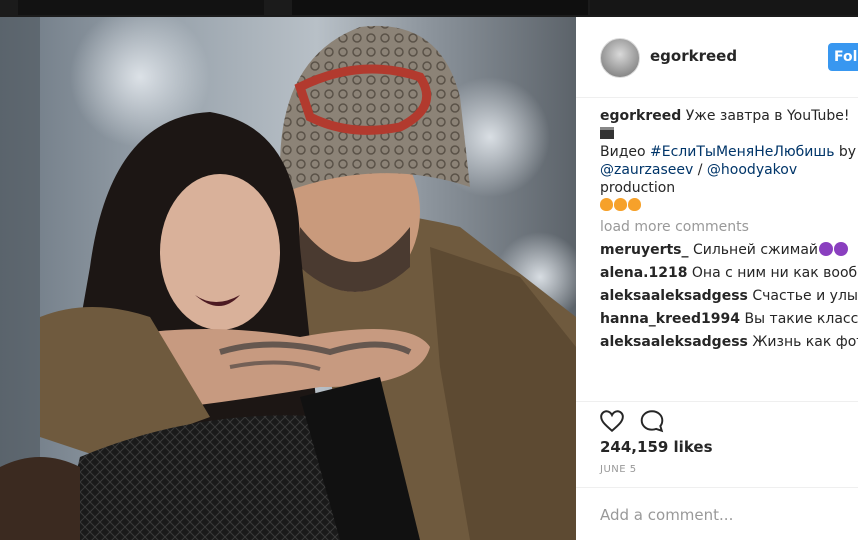  Describe the element at coordinates (644, 250) in the screenshot. I see `comment-username: meruyerts_` at that location.